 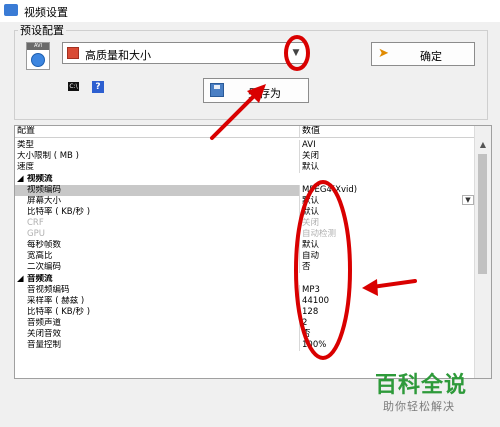 I want to click on grid-row-disabled: GPU 自动检测, so click(x=246, y=234).